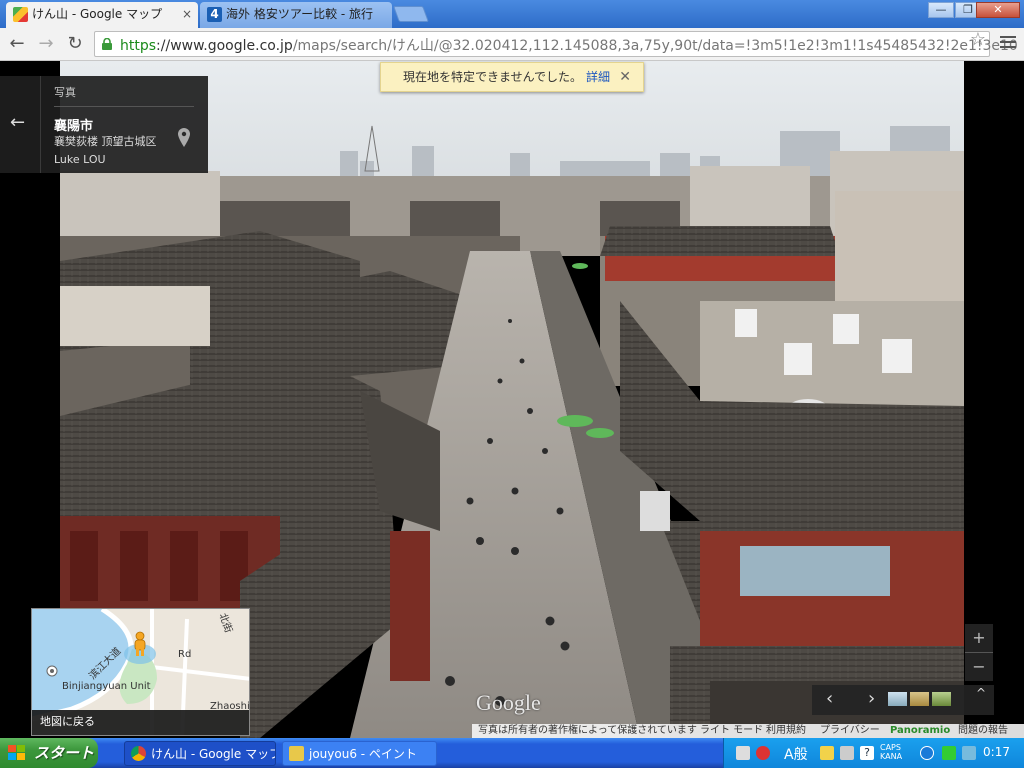 The image size is (1024, 768). What do you see at coordinates (743, 753) in the screenshot?
I see `keyboard-icon` at bounding box center [743, 753].